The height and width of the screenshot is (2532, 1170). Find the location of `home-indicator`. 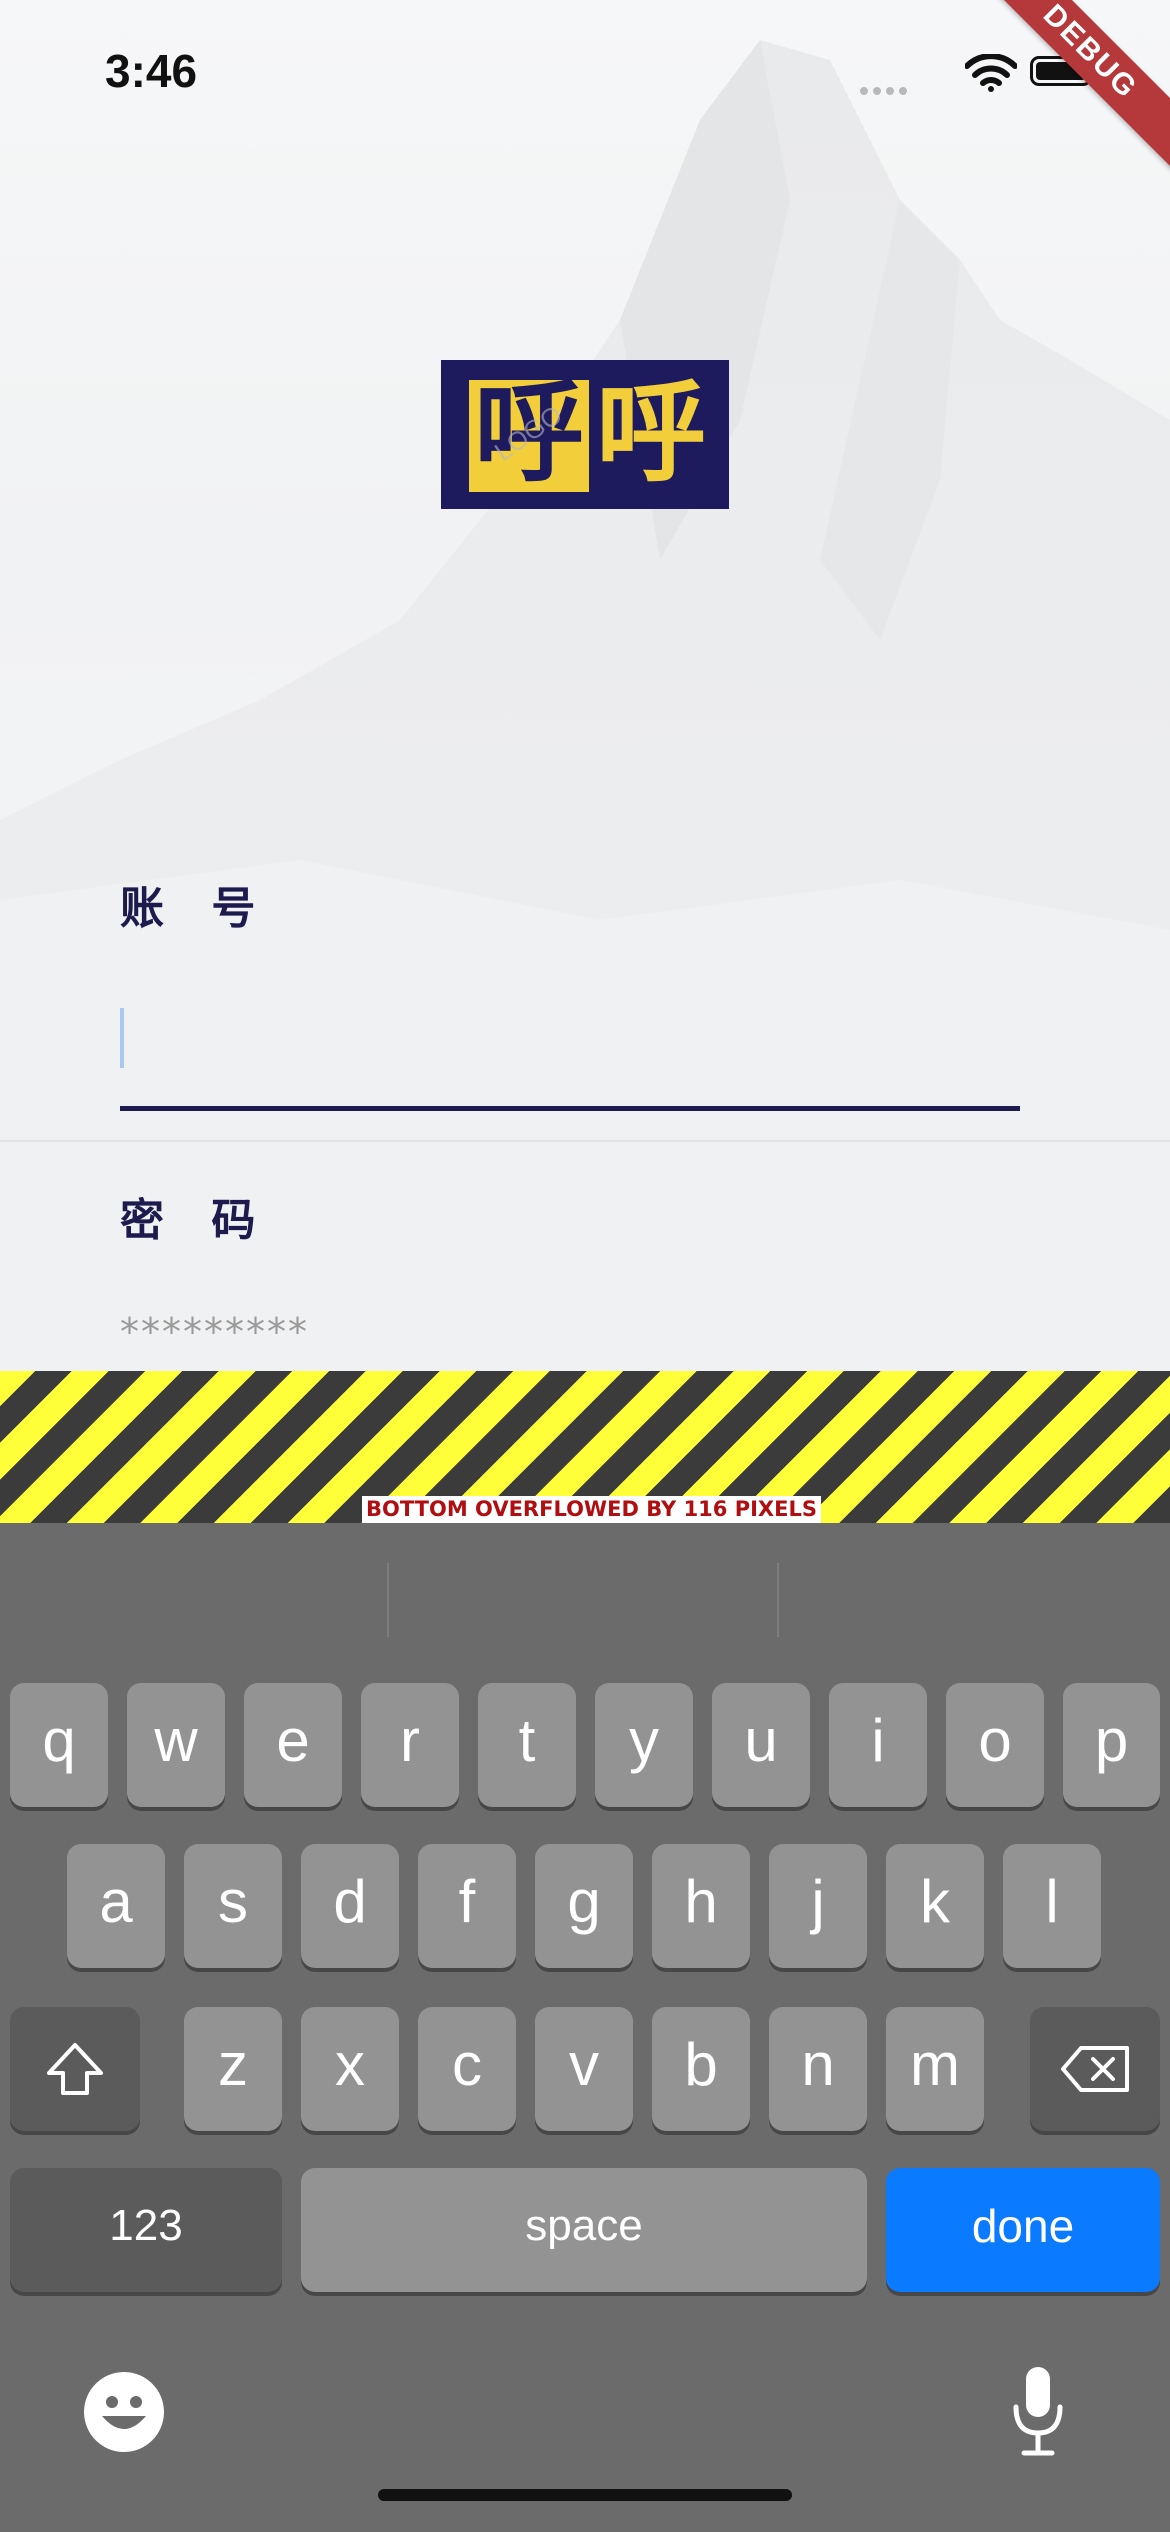

home-indicator is located at coordinates (585, 2495).